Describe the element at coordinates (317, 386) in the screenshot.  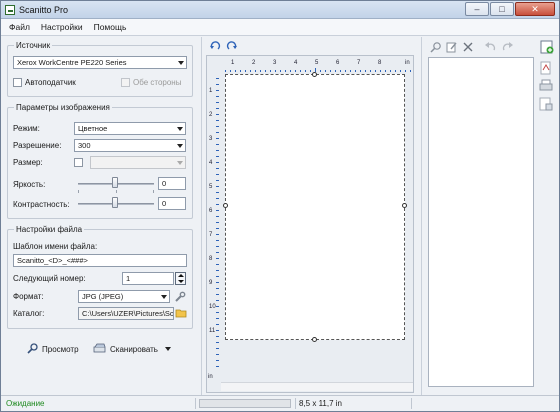
I see `horizontal-scrollbar` at that location.